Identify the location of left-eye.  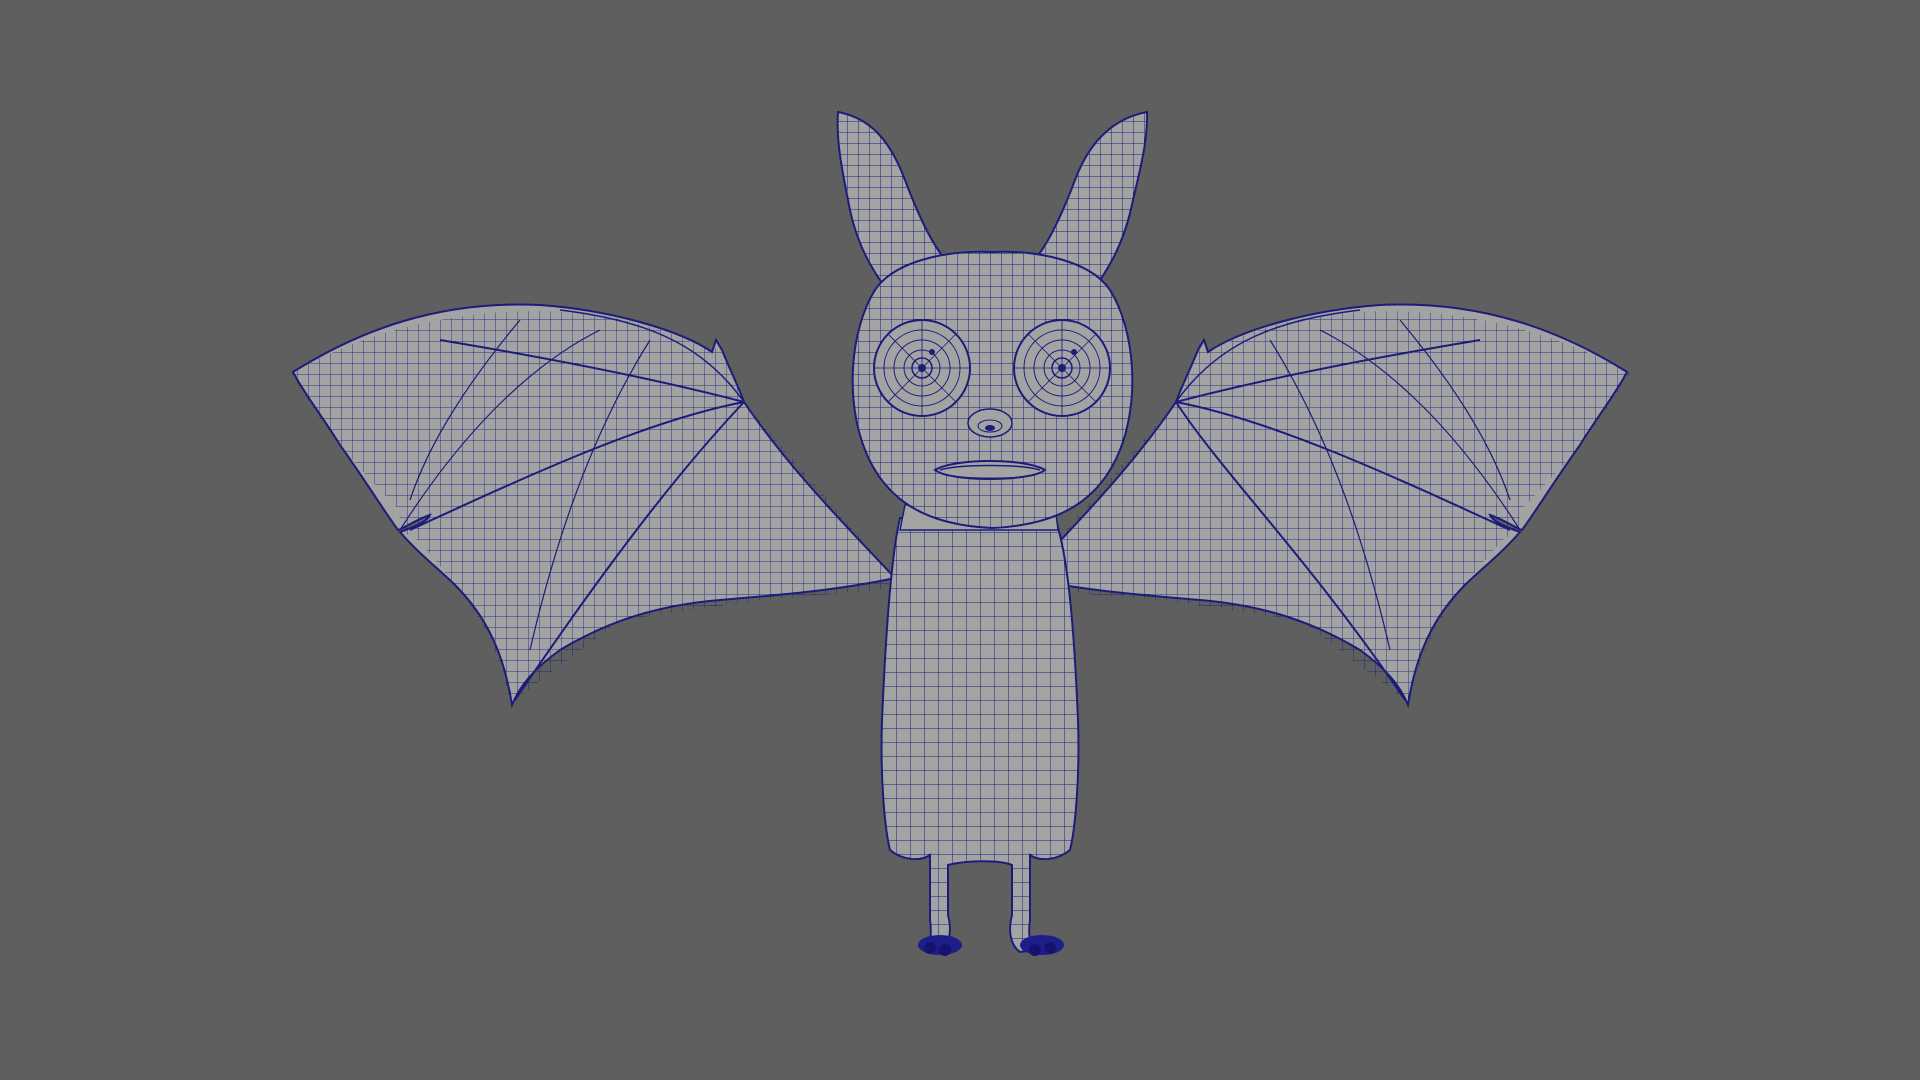
(922, 368).